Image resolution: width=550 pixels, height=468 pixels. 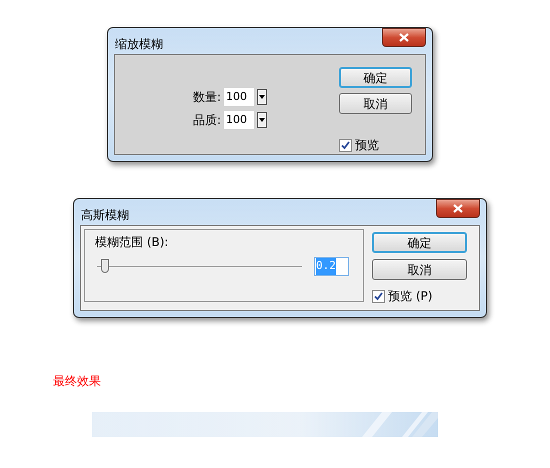 I want to click on field-label: 数量:, so click(x=206, y=97).